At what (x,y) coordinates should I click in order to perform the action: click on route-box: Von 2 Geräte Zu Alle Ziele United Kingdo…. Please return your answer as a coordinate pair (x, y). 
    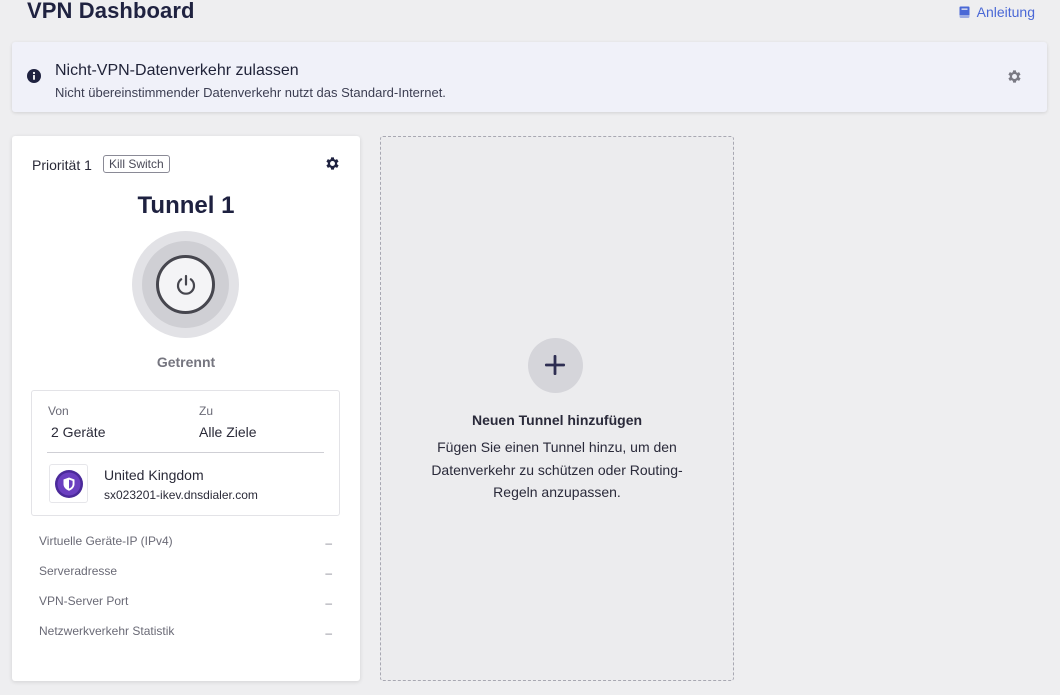
    Looking at the image, I should click on (185, 453).